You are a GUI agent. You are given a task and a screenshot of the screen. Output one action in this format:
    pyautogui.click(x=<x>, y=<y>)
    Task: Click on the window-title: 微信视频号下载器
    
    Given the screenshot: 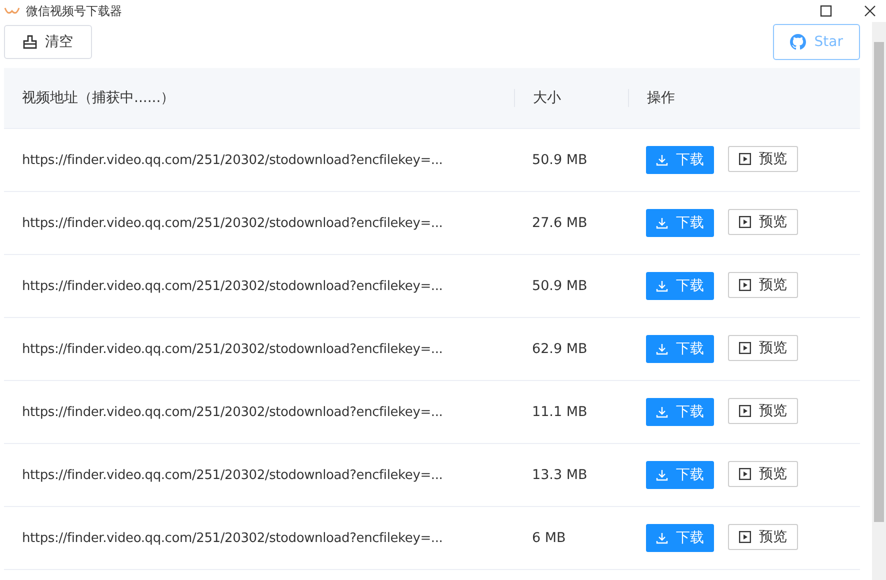 What is the action you would take?
    pyautogui.click(x=74, y=11)
    